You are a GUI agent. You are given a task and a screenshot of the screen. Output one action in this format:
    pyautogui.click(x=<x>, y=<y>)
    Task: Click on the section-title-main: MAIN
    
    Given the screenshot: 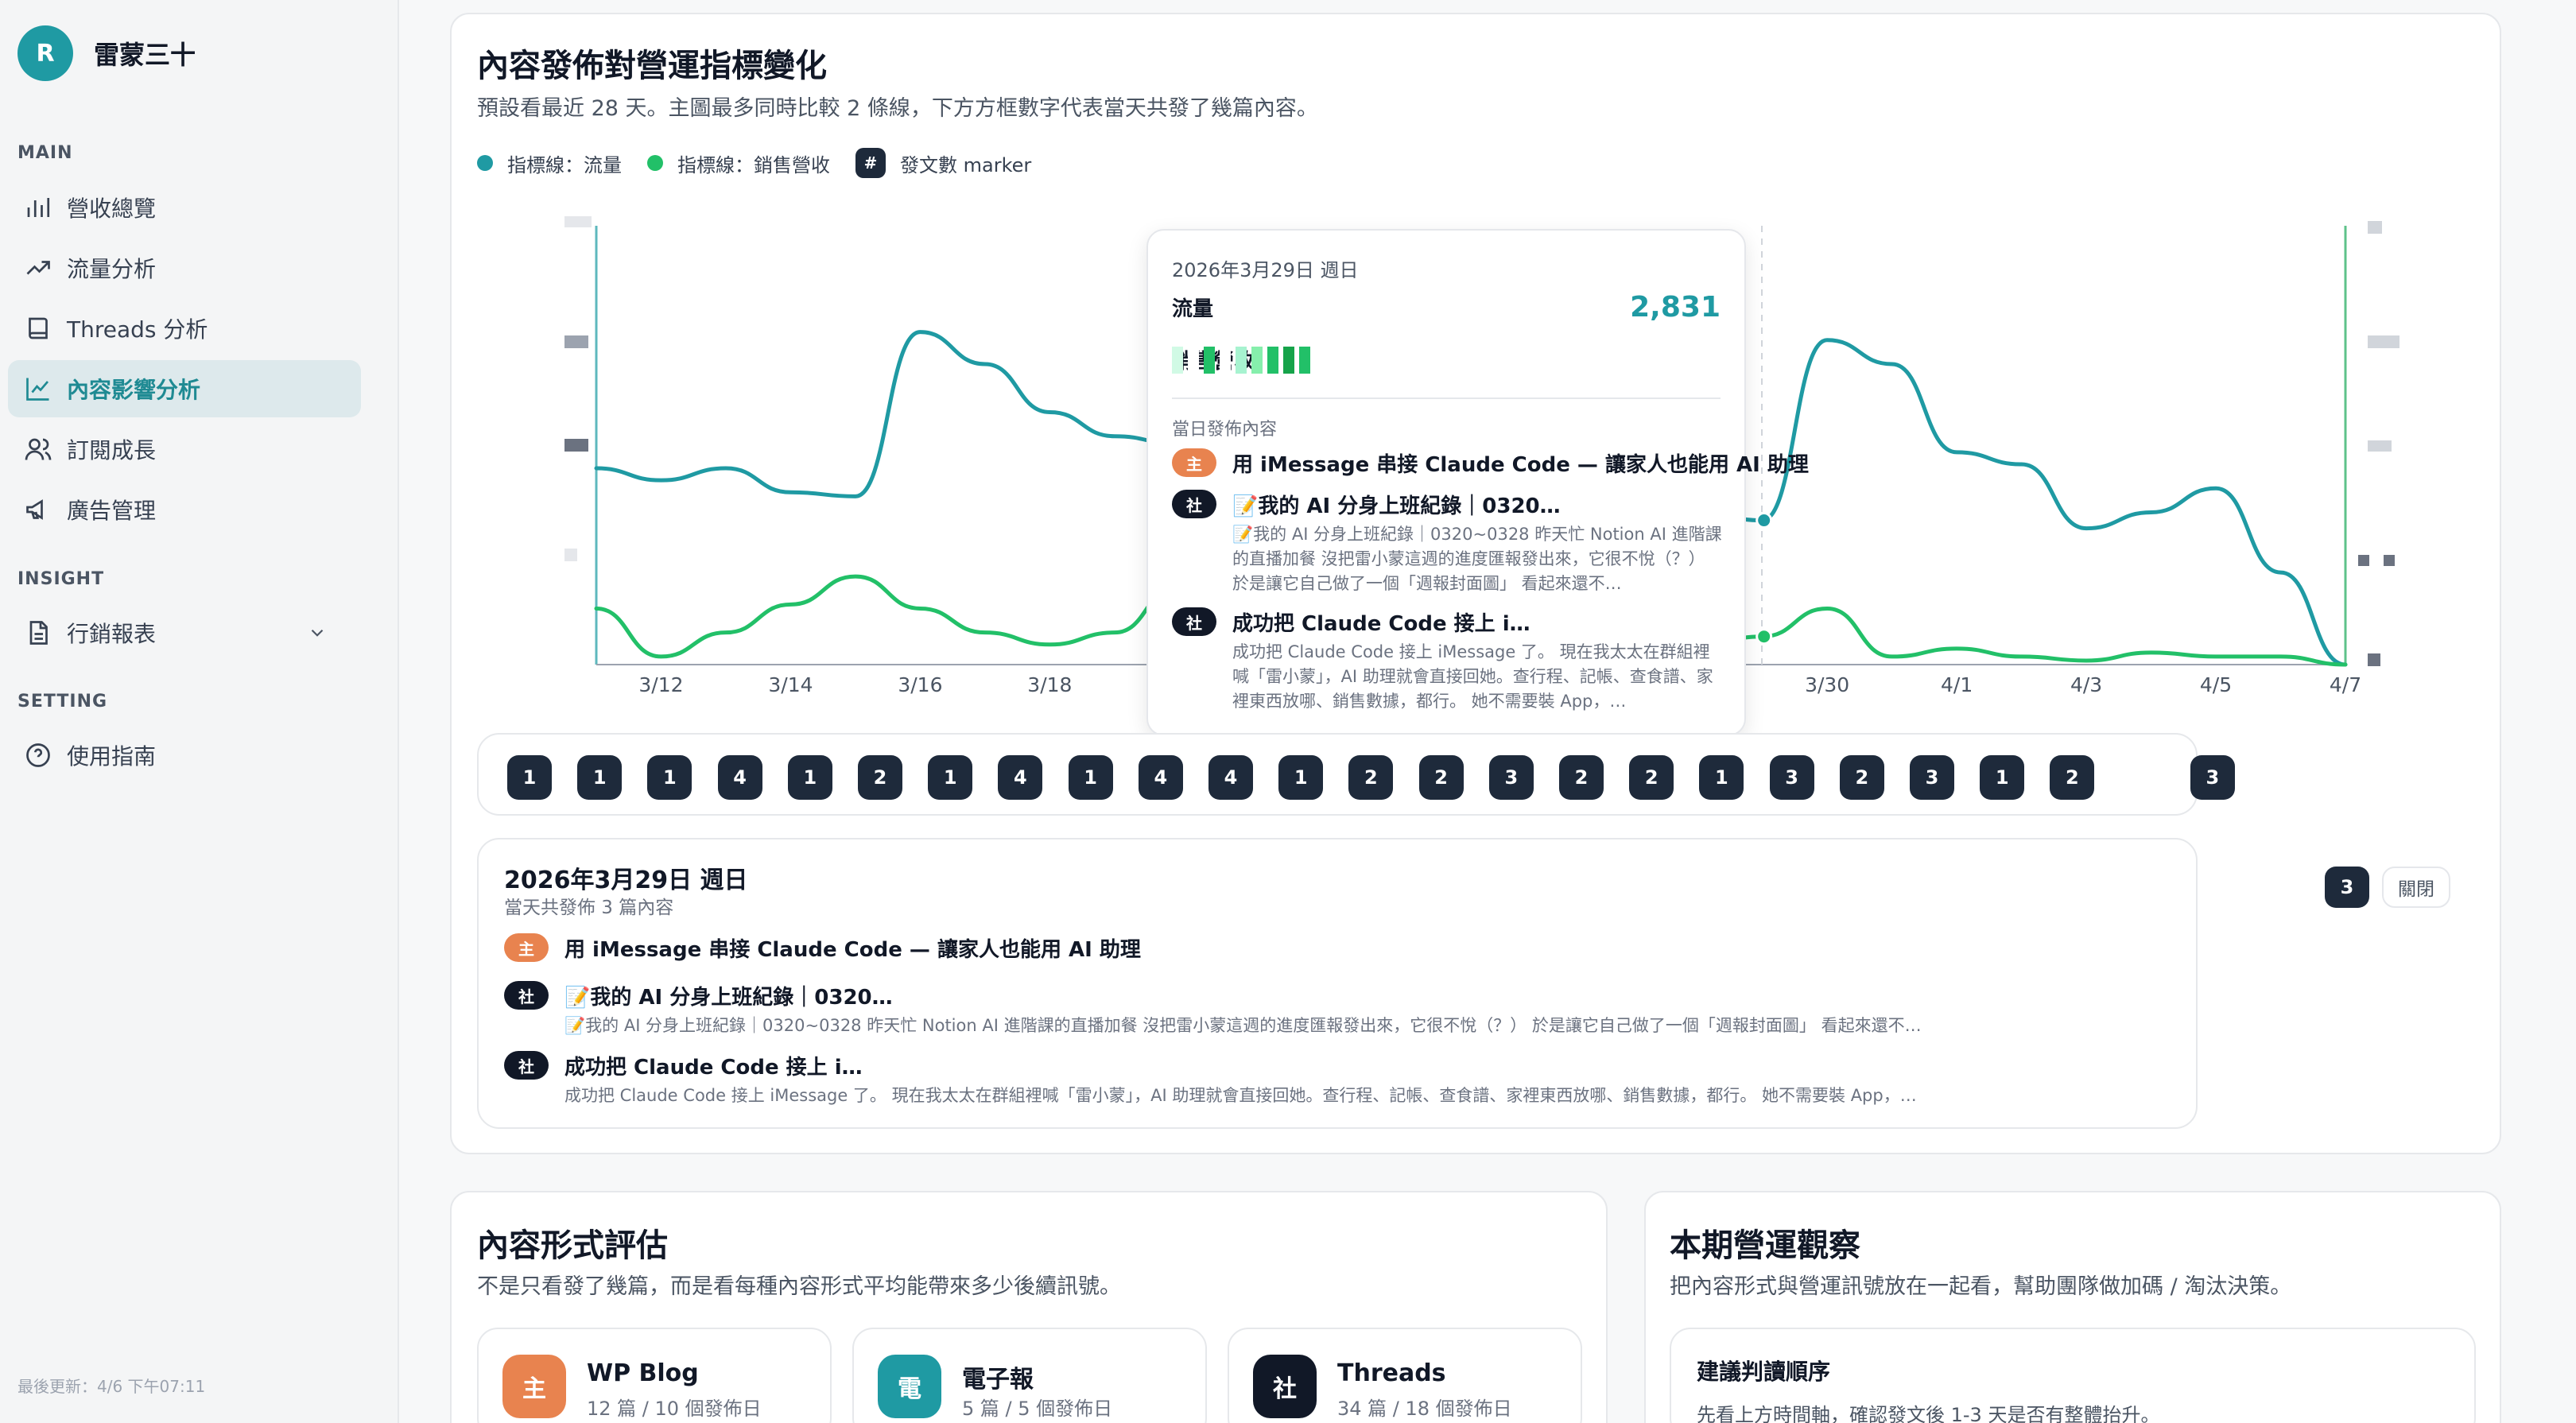 What is the action you would take?
    pyautogui.click(x=45, y=153)
    